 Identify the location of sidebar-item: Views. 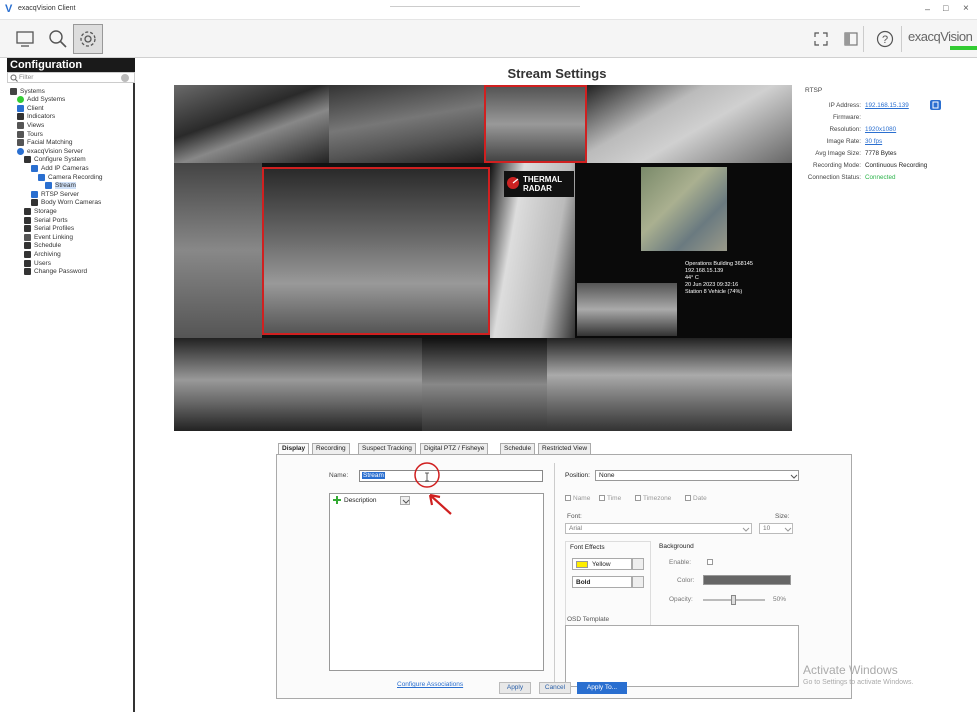
(30, 125).